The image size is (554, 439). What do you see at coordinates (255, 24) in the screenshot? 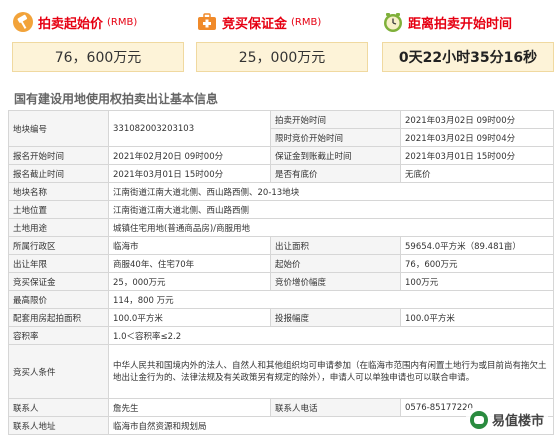
I see `deposit-label: 竞买保证金` at bounding box center [255, 24].